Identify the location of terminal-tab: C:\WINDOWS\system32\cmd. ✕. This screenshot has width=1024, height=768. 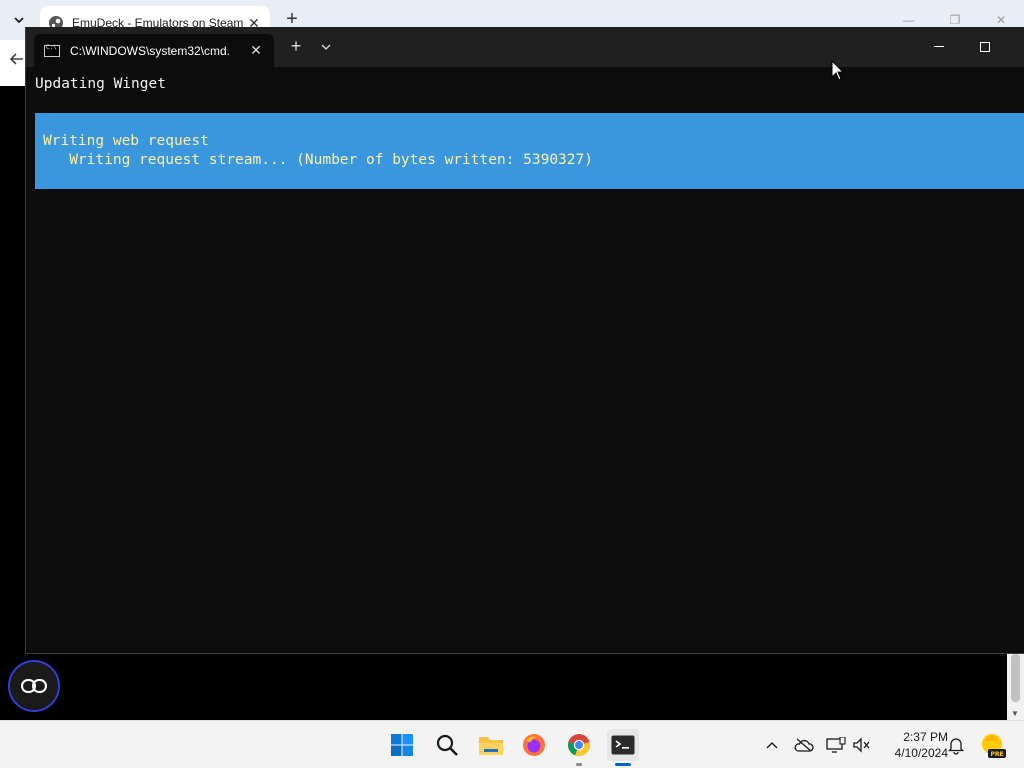
(154, 50).